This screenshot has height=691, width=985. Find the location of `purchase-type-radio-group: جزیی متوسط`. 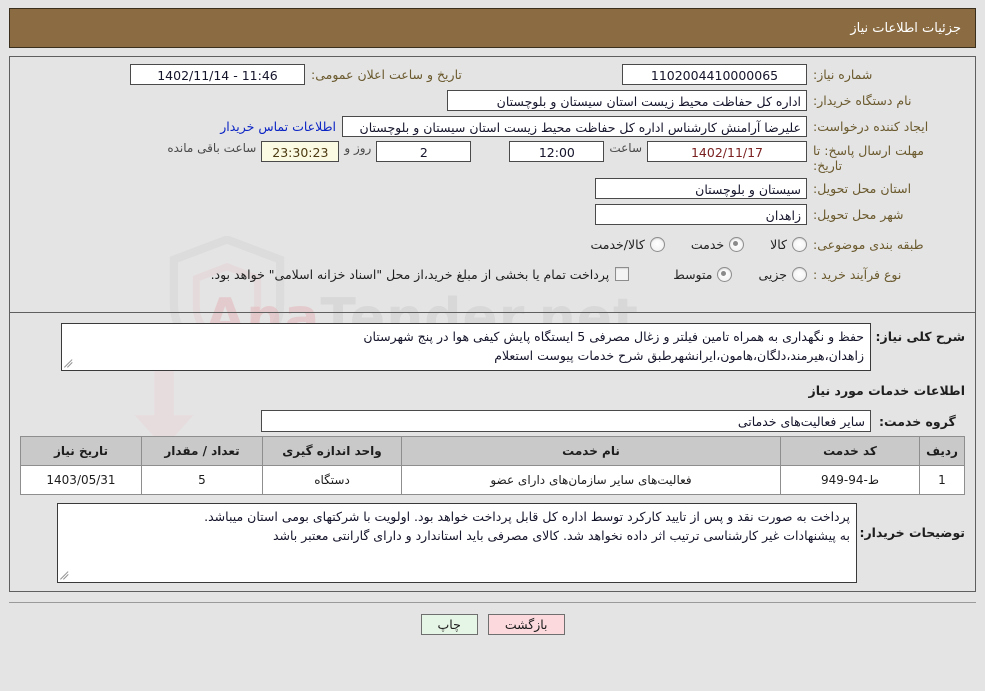

purchase-type-radio-group: جزیی متوسط is located at coordinates (727, 274).